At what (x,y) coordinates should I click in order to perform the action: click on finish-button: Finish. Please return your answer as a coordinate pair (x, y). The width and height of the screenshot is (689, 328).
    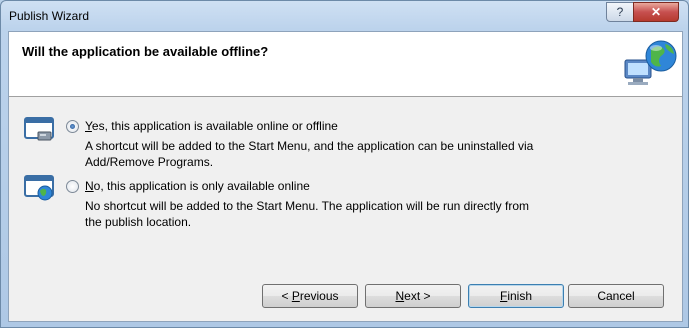
    Looking at the image, I should click on (516, 296).